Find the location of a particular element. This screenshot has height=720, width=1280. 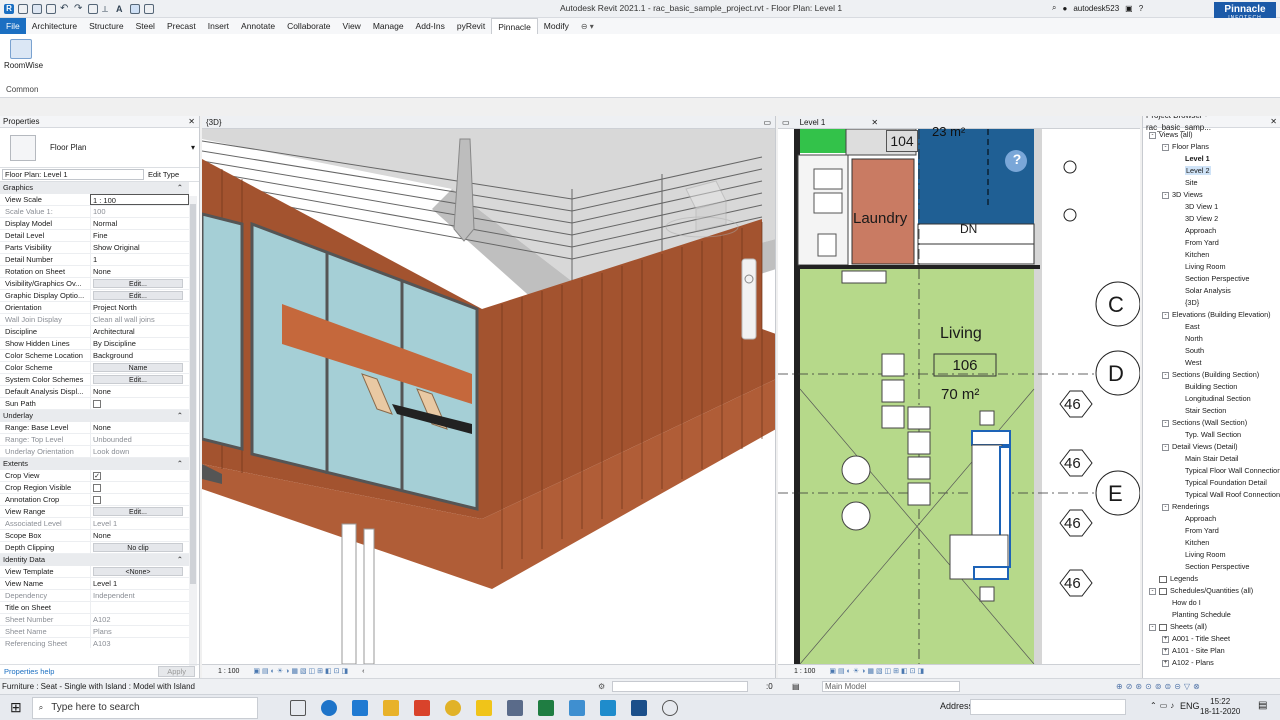

address-bar is located at coordinates (1048, 707).